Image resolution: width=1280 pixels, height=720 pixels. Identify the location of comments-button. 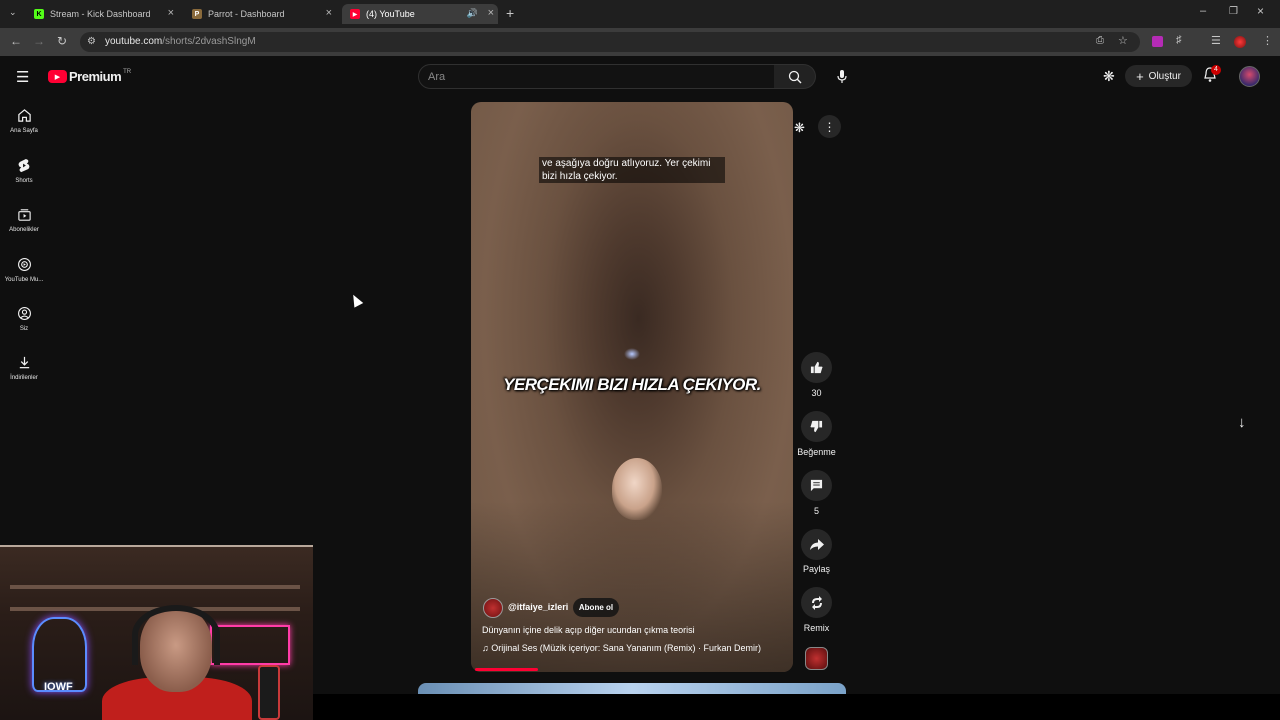
(816, 485).